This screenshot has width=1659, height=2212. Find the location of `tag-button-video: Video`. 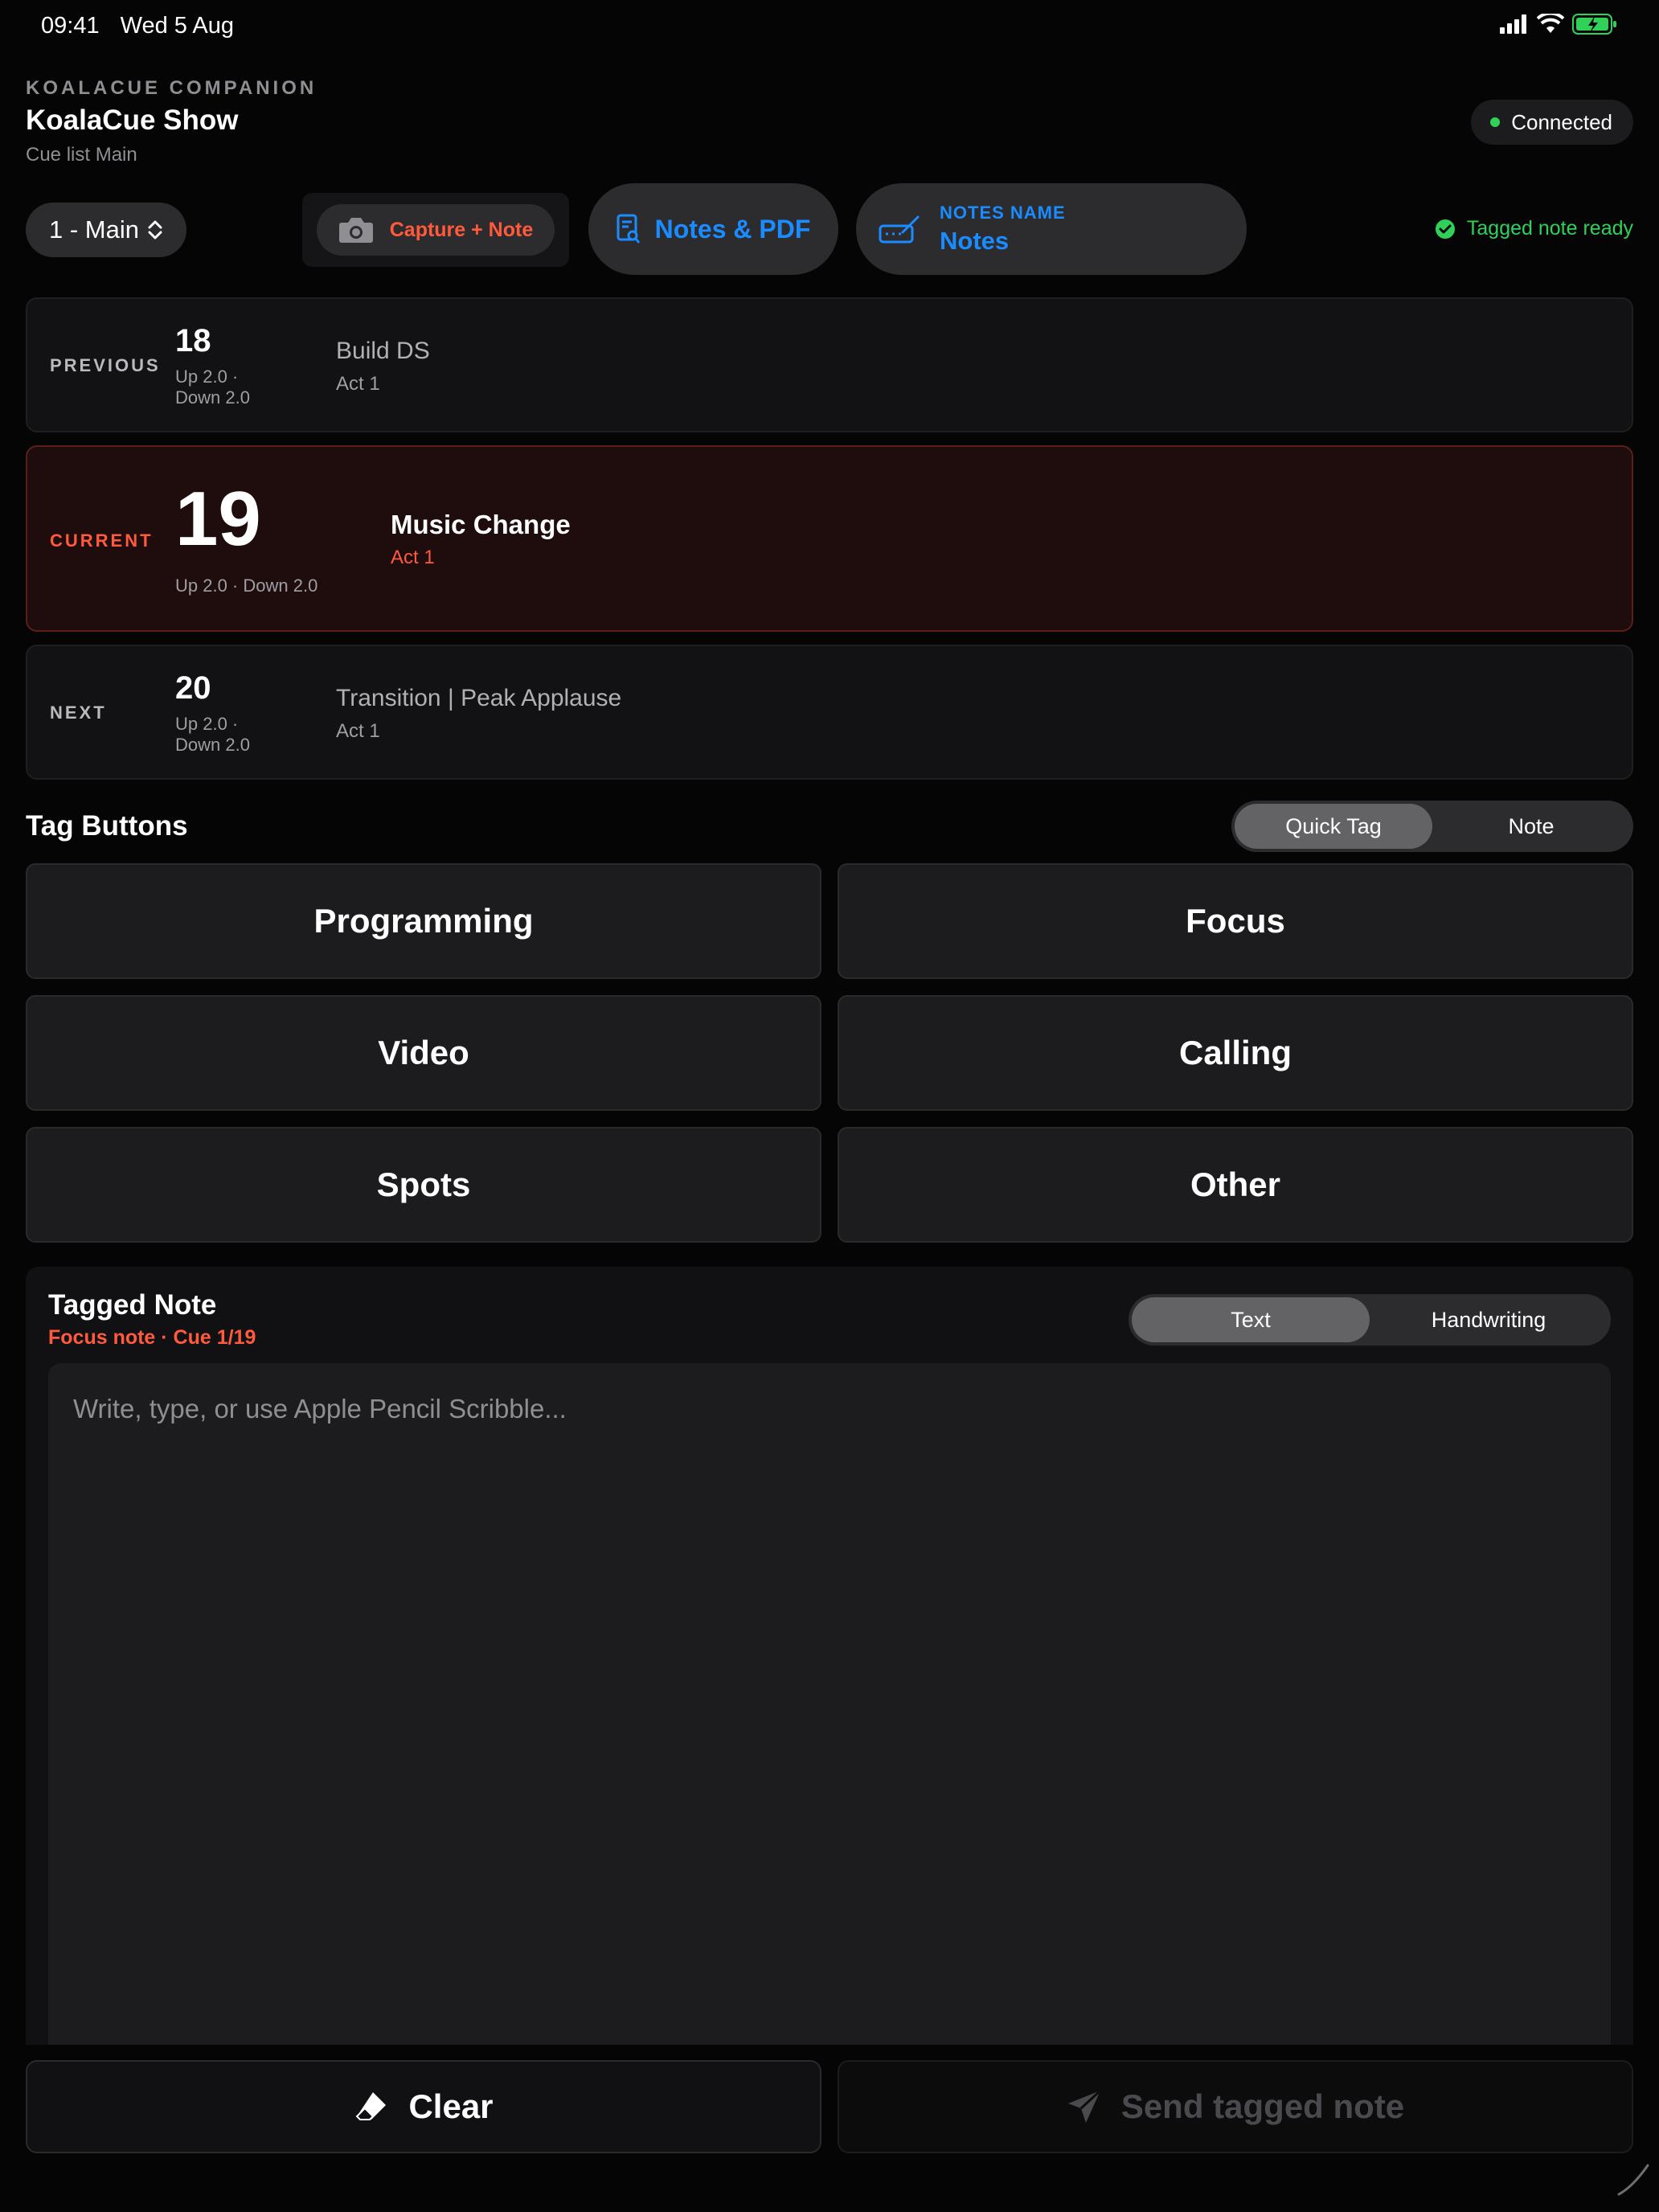

tag-button-video: Video is located at coordinates (423, 1053).